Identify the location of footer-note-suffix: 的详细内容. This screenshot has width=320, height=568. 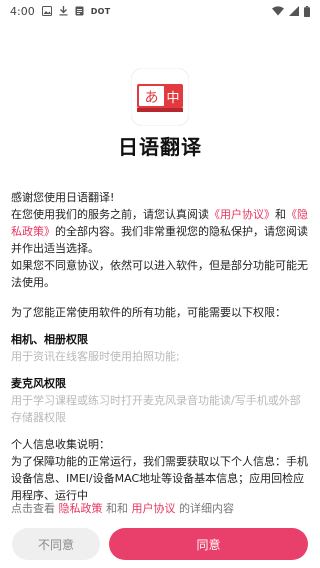
(206, 508).